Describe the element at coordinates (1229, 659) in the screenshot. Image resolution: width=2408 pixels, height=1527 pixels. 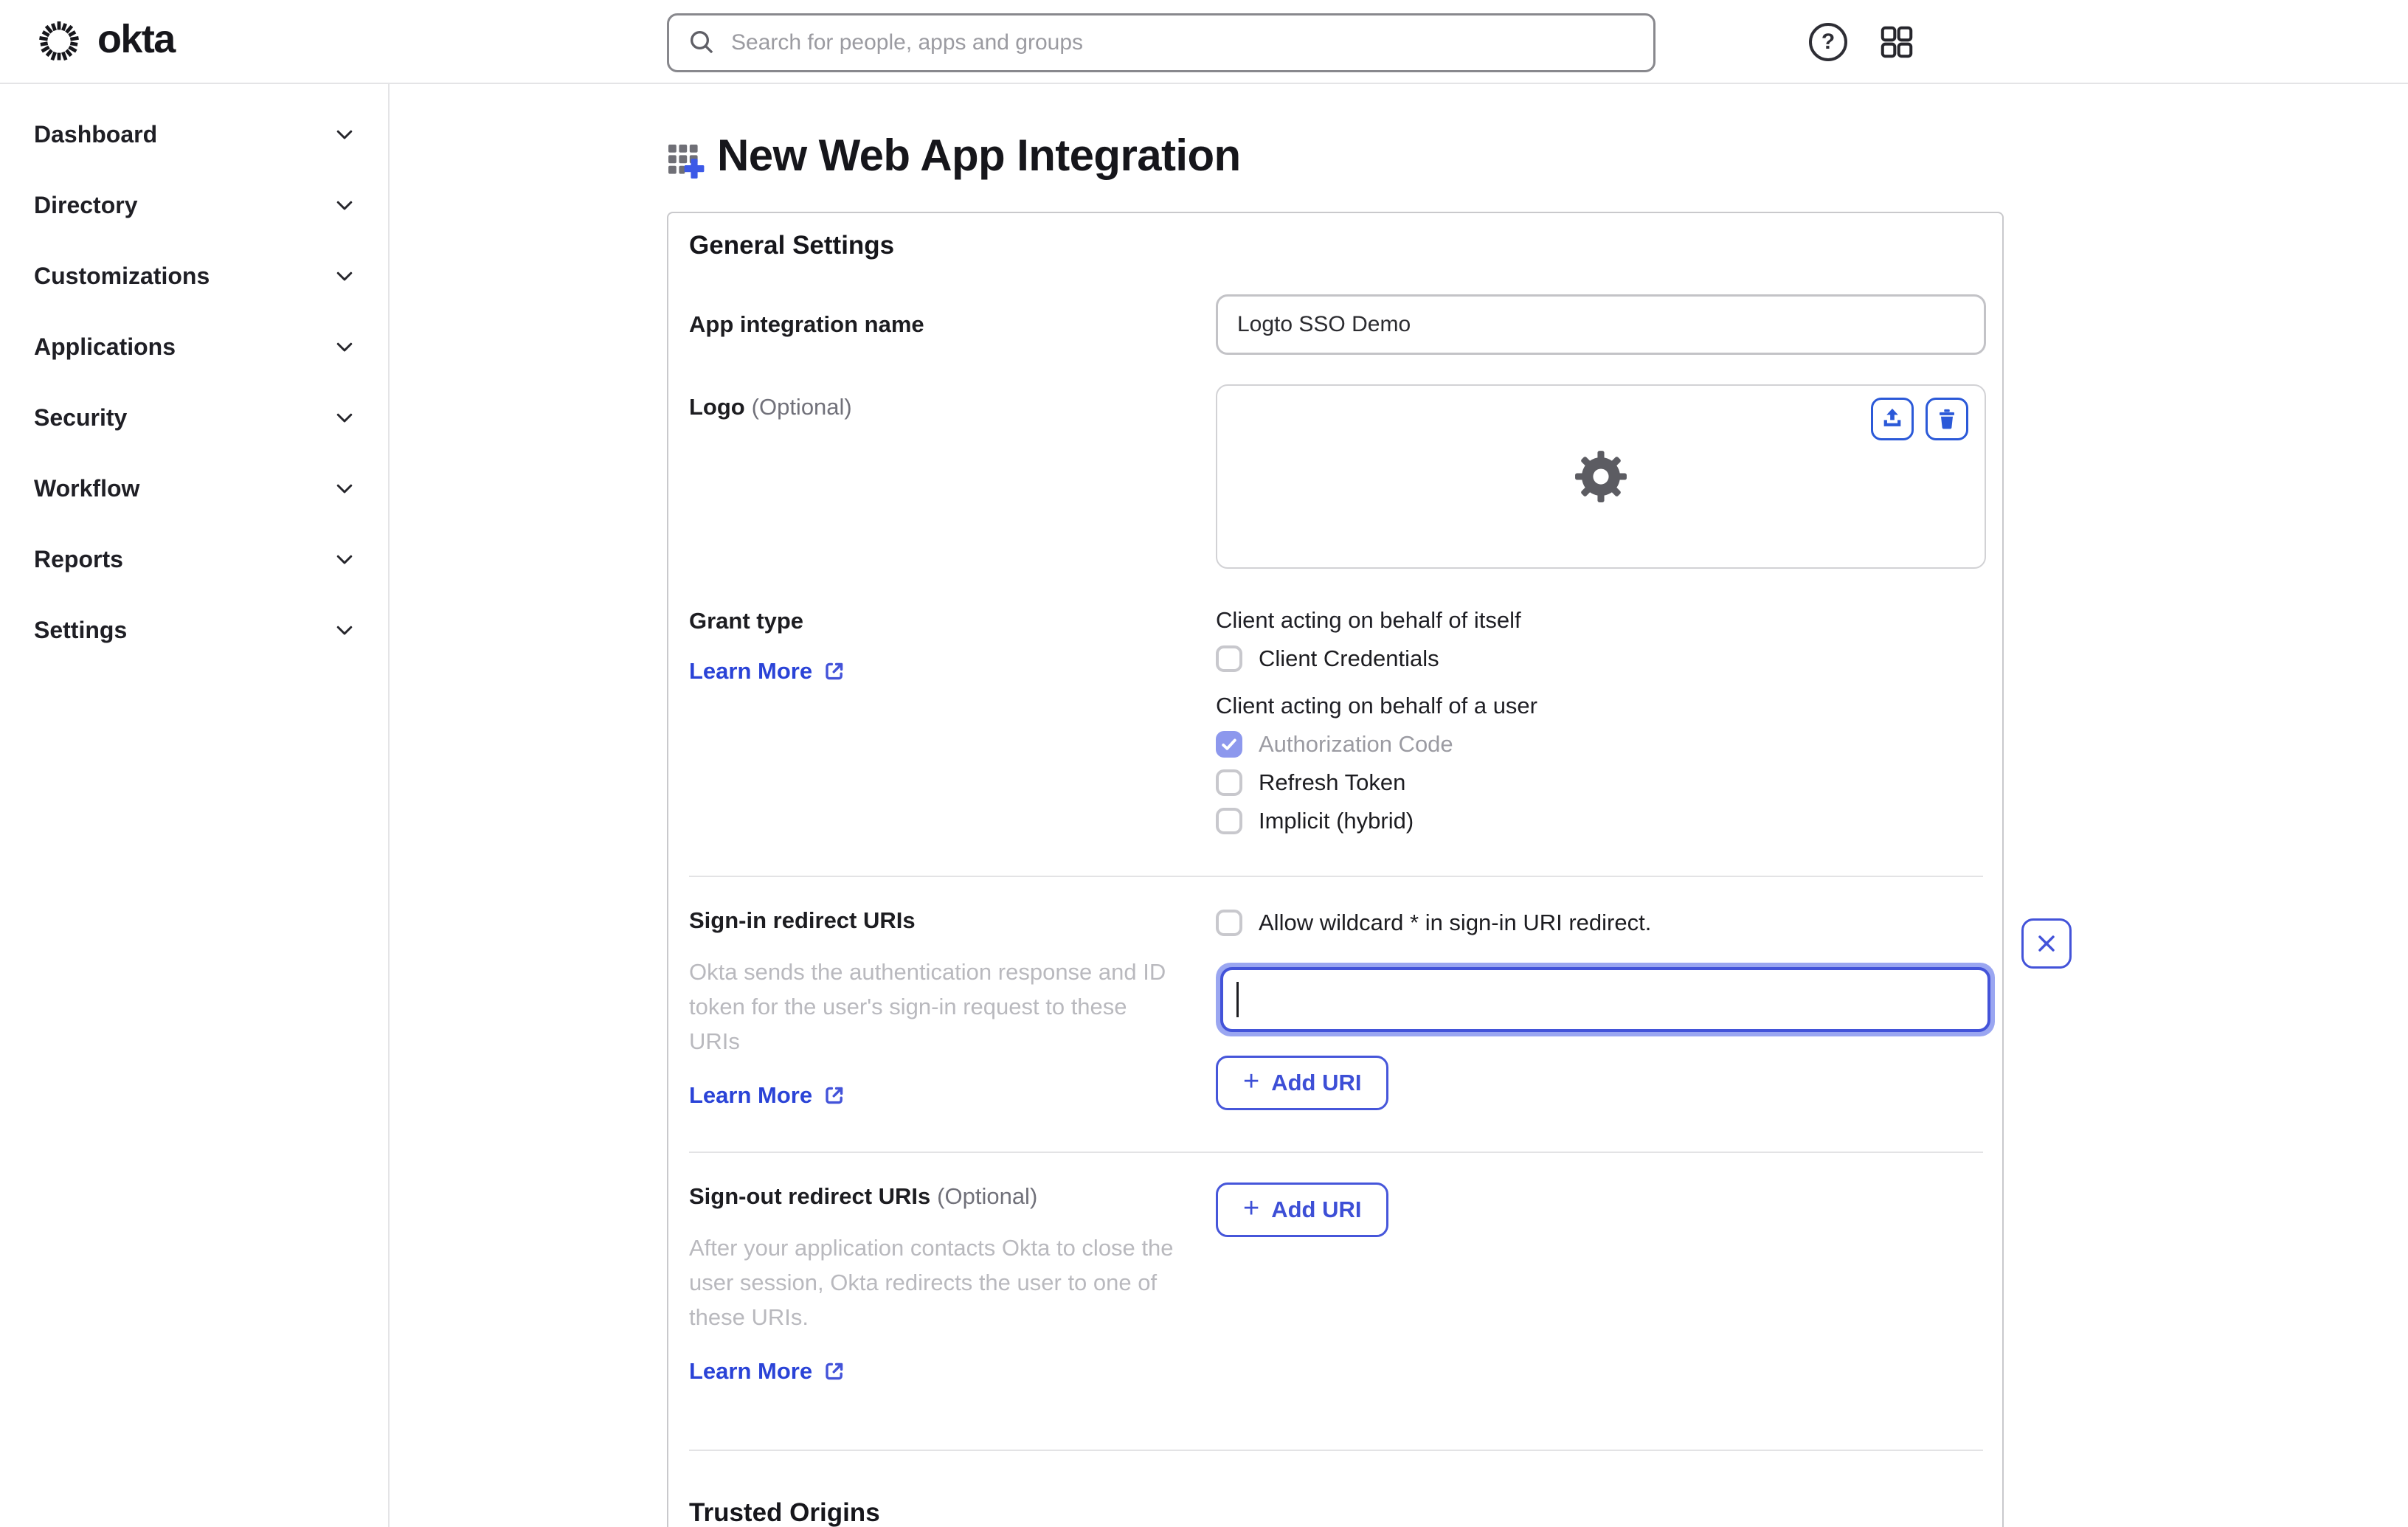
I see `client-credentials-checkbox` at that location.